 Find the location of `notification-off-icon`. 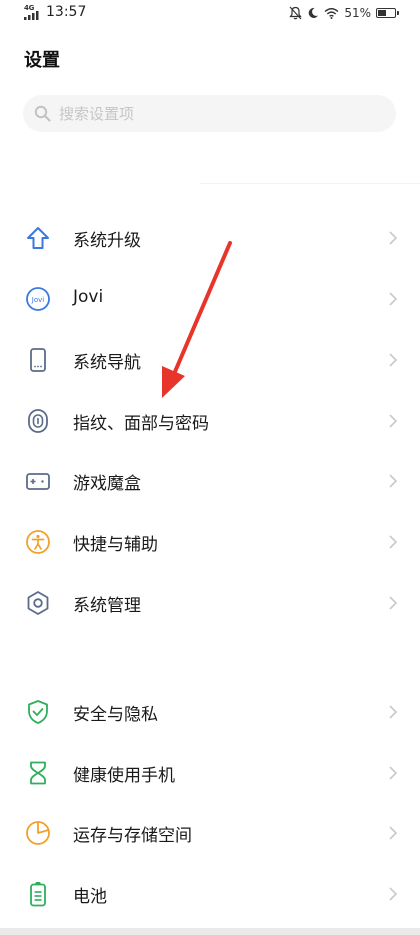

notification-off-icon is located at coordinates (296, 13).